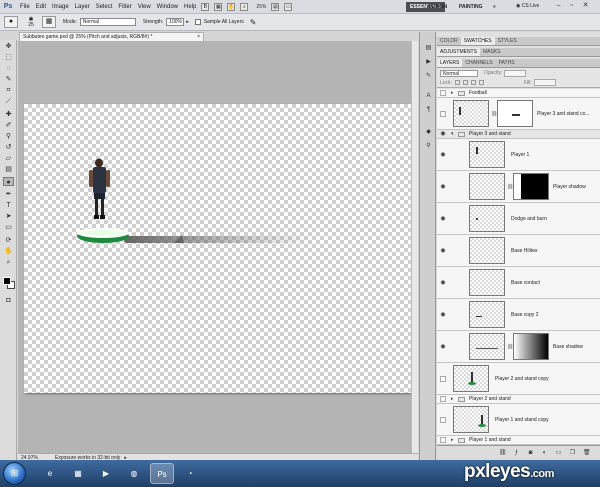 This screenshot has width=600, height=487. What do you see at coordinates (518, 251) in the screenshot?
I see `layer-row-base-hilites: ◉ Base Hilites` at bounding box center [518, 251].